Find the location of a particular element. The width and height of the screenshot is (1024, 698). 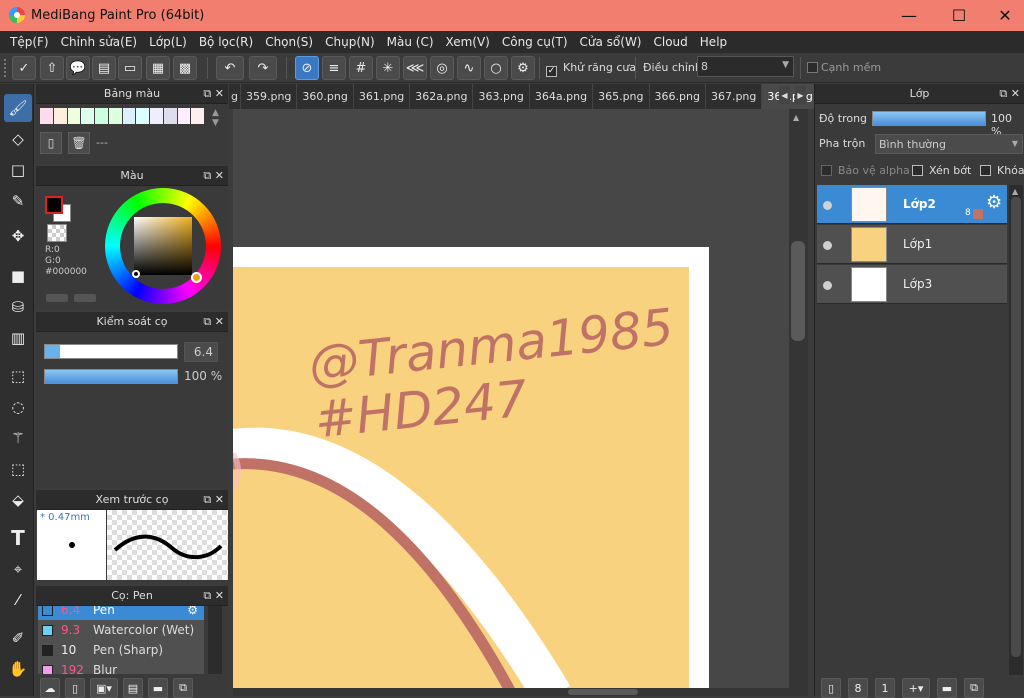

brush-item: 192 Blur is located at coordinates (121, 667).